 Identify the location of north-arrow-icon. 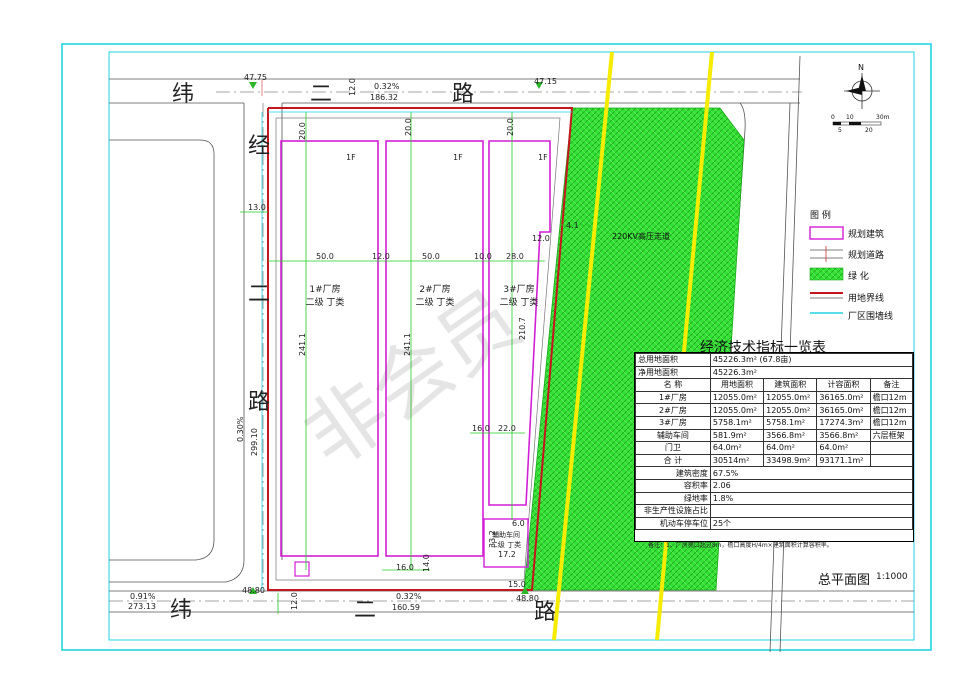
(862, 91).